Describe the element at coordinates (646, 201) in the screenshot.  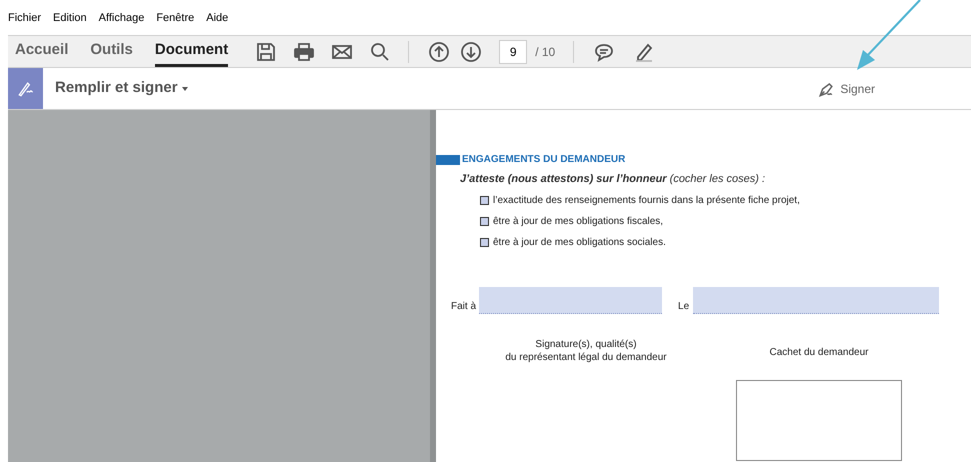
I see `checkbox-label: l’exactitude des renseignements fournis dans la présente fiche projet,` at that location.